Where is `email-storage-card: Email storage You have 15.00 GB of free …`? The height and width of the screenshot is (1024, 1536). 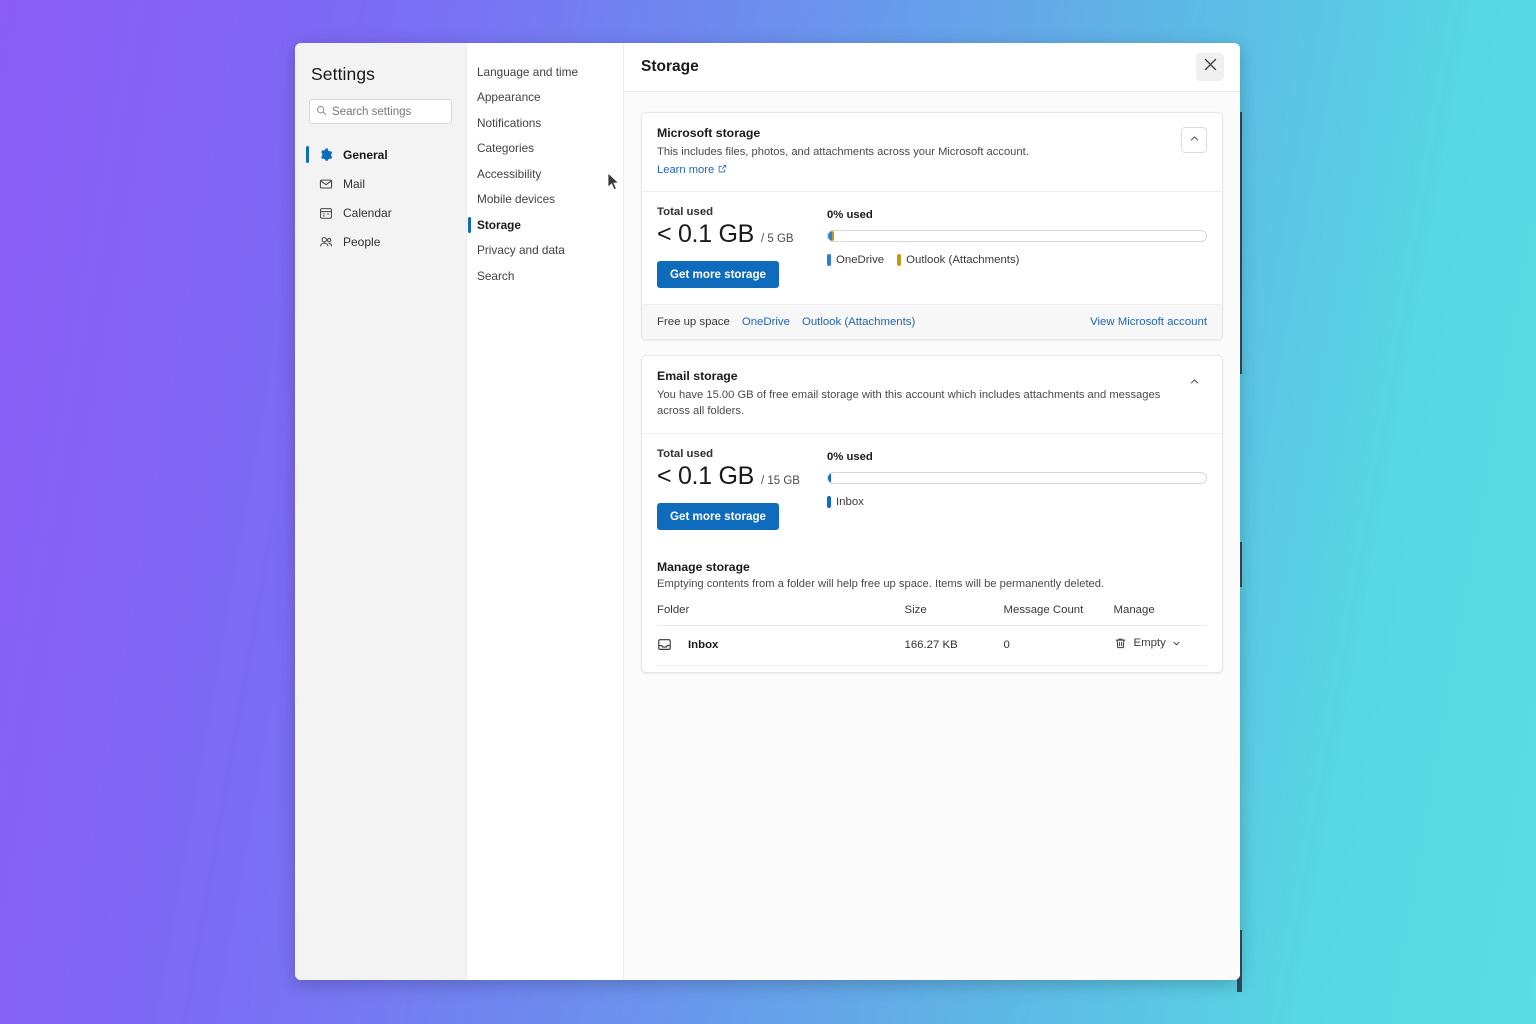
email-storage-card: Email storage You have 15.00 GB of free … is located at coordinates (932, 514).